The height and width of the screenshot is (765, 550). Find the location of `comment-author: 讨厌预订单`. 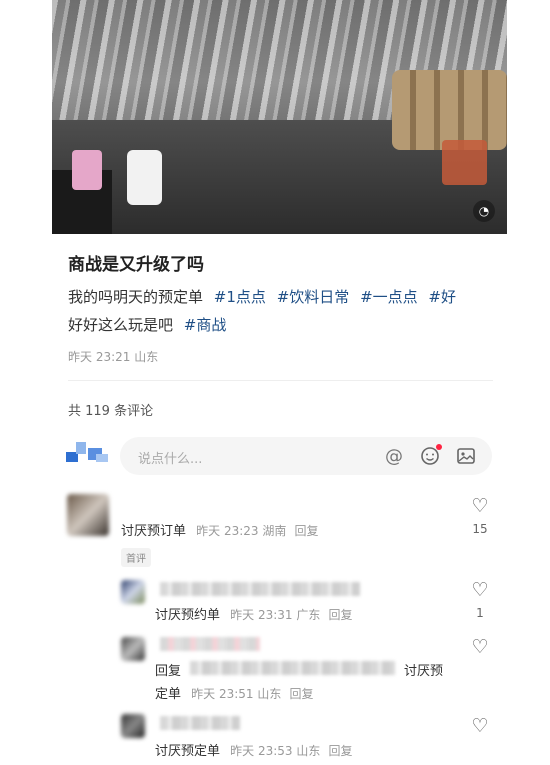

comment-author: 讨厌预订单 is located at coordinates (153, 531).